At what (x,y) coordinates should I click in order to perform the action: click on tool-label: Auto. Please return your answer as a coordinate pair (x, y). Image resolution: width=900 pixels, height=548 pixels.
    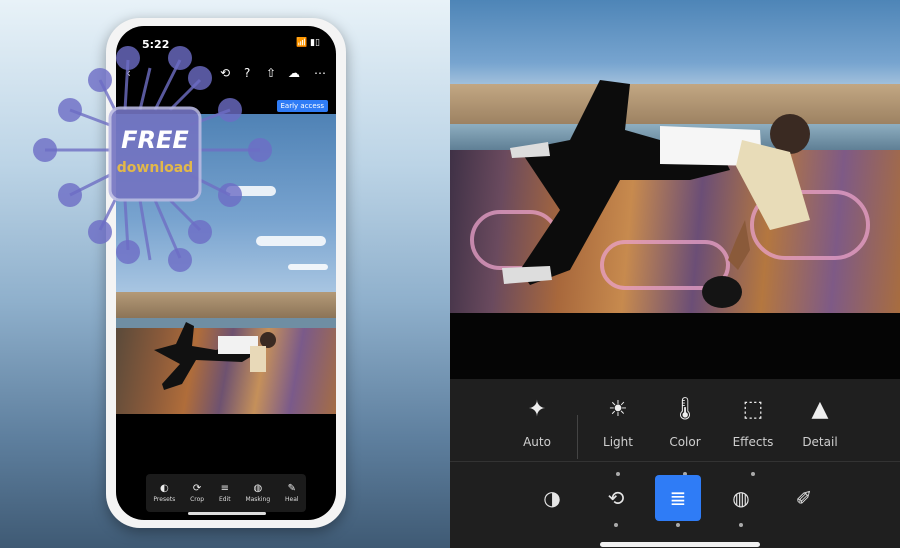
    Looking at the image, I should click on (537, 442).